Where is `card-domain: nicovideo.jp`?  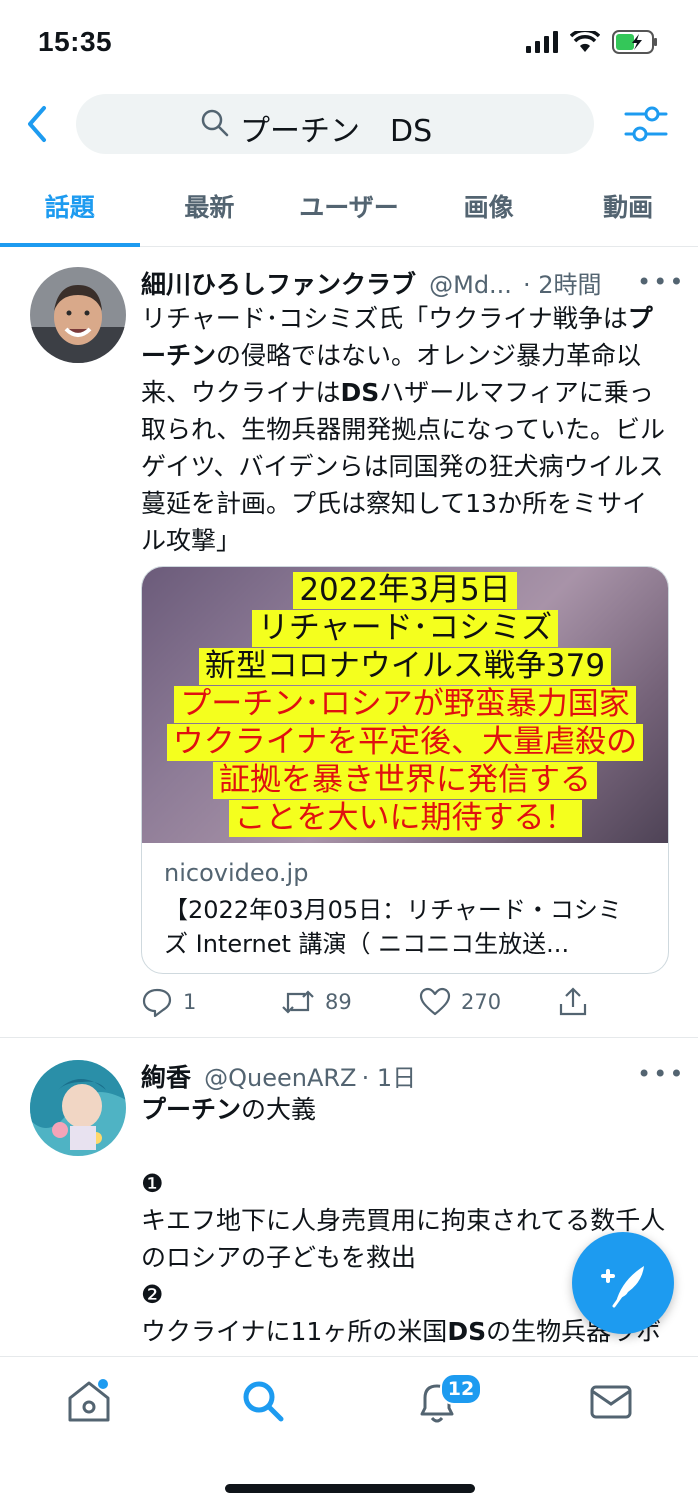 card-domain: nicovideo.jp is located at coordinates (236, 873).